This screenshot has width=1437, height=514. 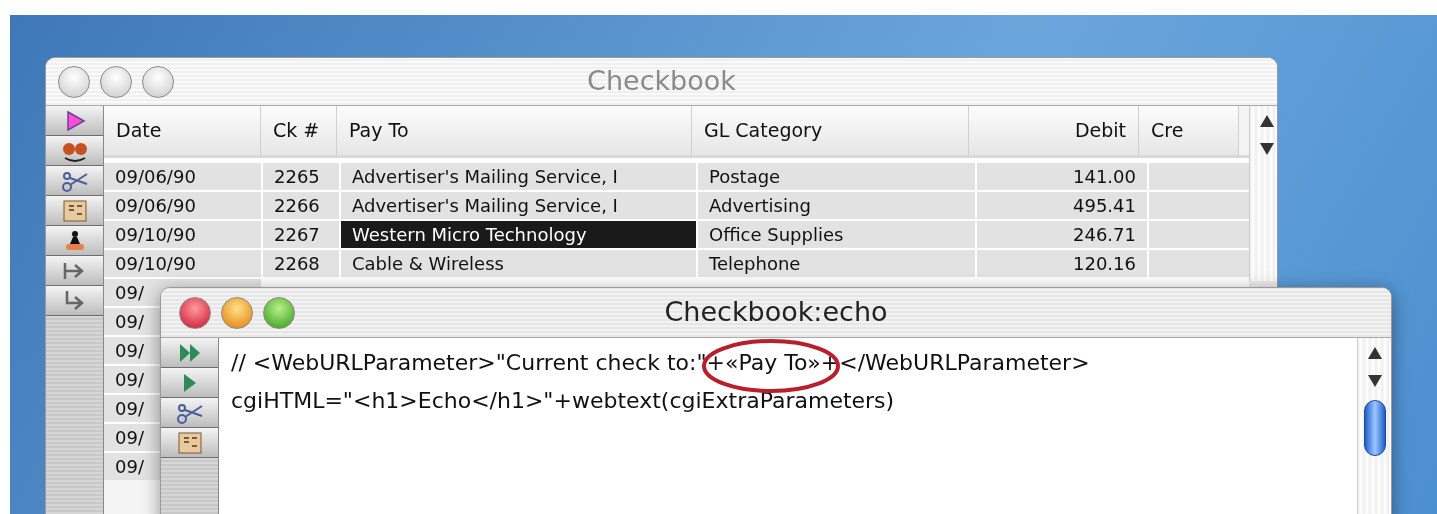 What do you see at coordinates (836, 234) in the screenshot?
I see `table-cell: Office Supplies` at bounding box center [836, 234].